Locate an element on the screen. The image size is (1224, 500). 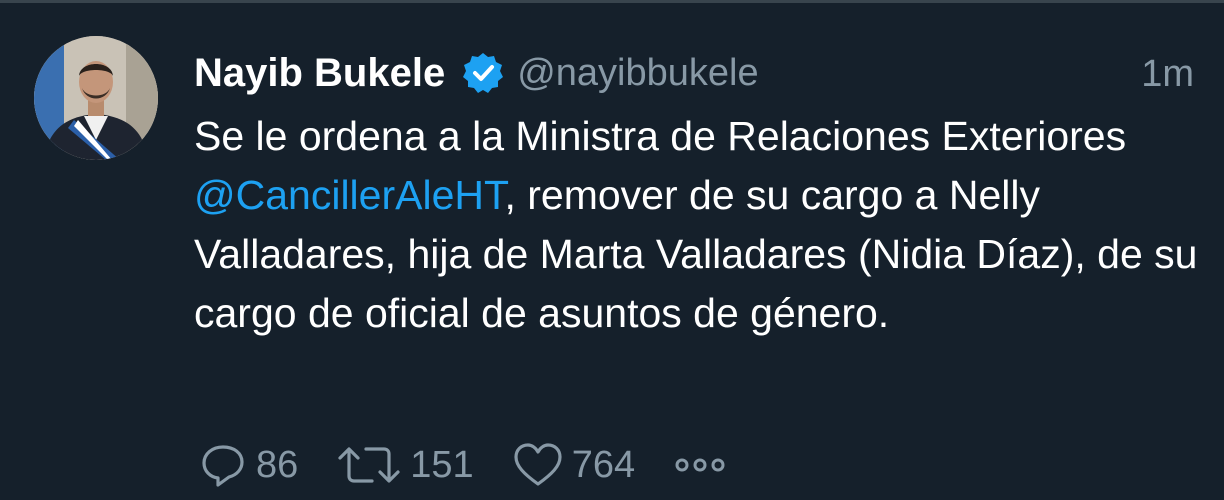
author-name: Nayib Bukele is located at coordinates (319, 73).